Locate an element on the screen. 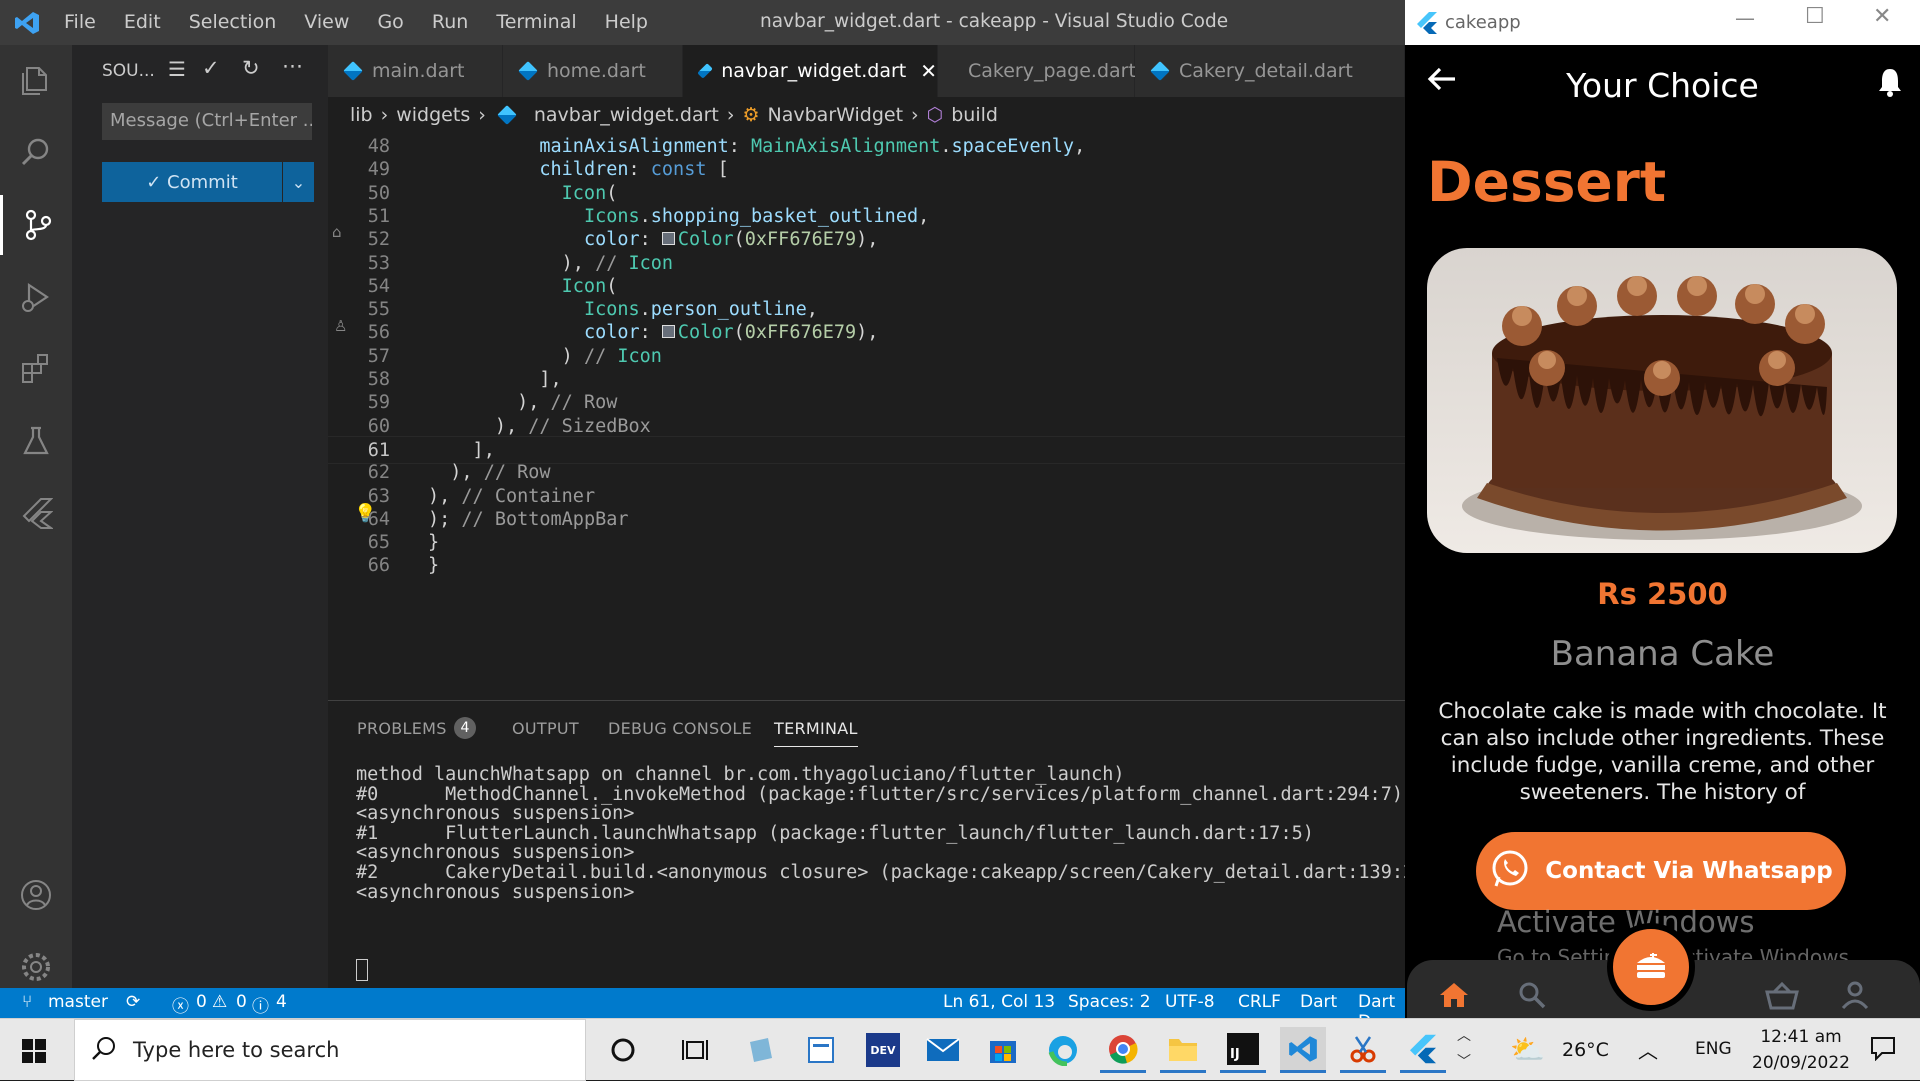 The width and height of the screenshot is (1920, 1081). indentation: Spaces: 2 is located at coordinates (1109, 1002).